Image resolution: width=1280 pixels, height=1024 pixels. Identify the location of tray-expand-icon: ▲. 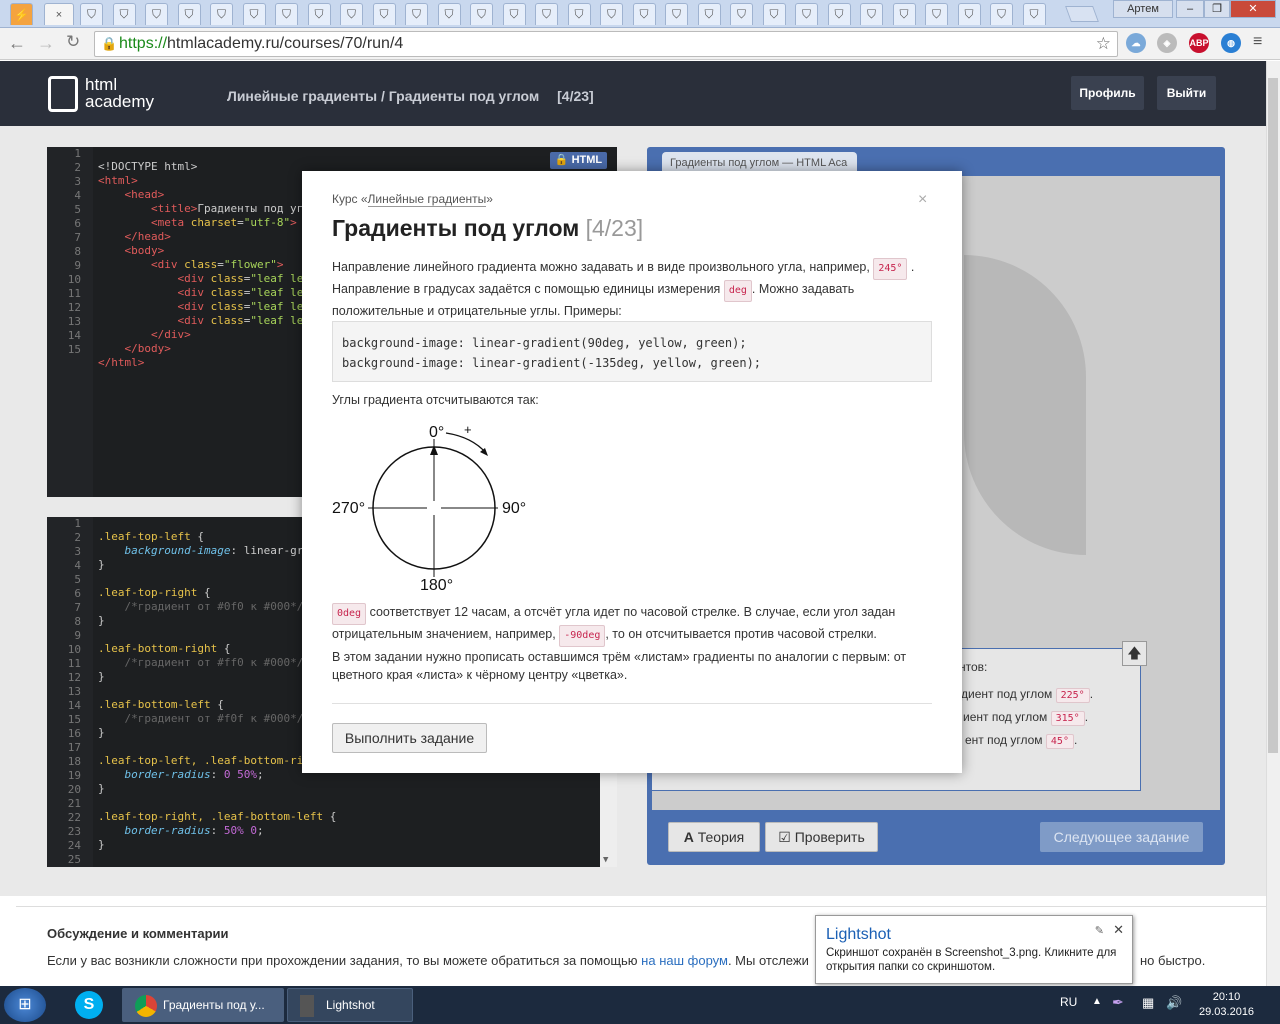
(1097, 1001).